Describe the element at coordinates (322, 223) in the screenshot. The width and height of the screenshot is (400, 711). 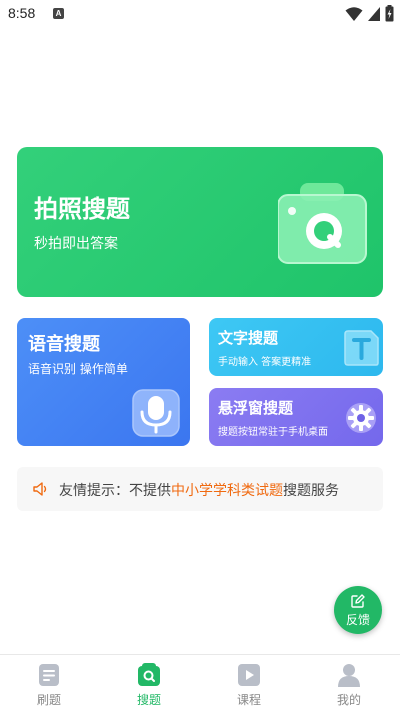
I see `camera-icon` at that location.